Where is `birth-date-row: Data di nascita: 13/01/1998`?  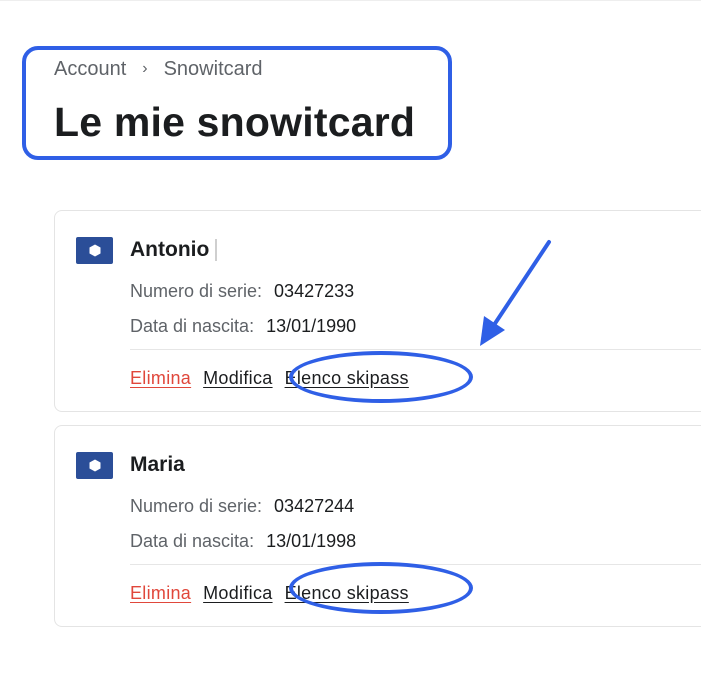 birth-date-row: Data di nascita: 13/01/1998 is located at coordinates (243, 541).